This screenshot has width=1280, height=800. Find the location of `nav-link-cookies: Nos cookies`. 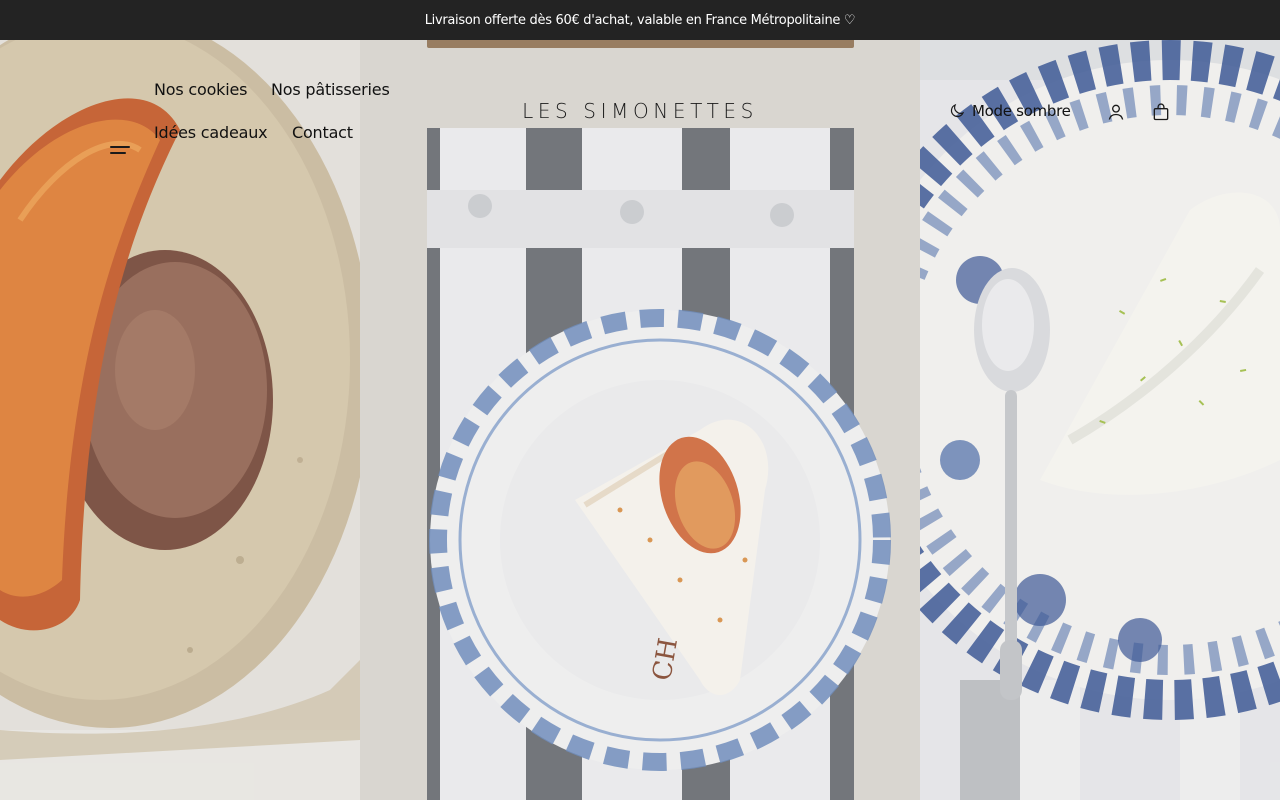

nav-link-cookies: Nos cookies is located at coordinates (200, 89).